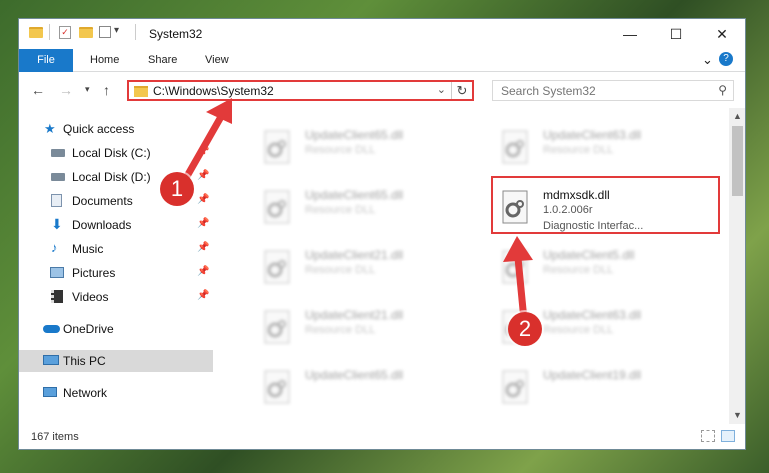  What do you see at coordinates (521, 289) in the screenshot?
I see `arrow-2-shaft` at bounding box center [521, 289].